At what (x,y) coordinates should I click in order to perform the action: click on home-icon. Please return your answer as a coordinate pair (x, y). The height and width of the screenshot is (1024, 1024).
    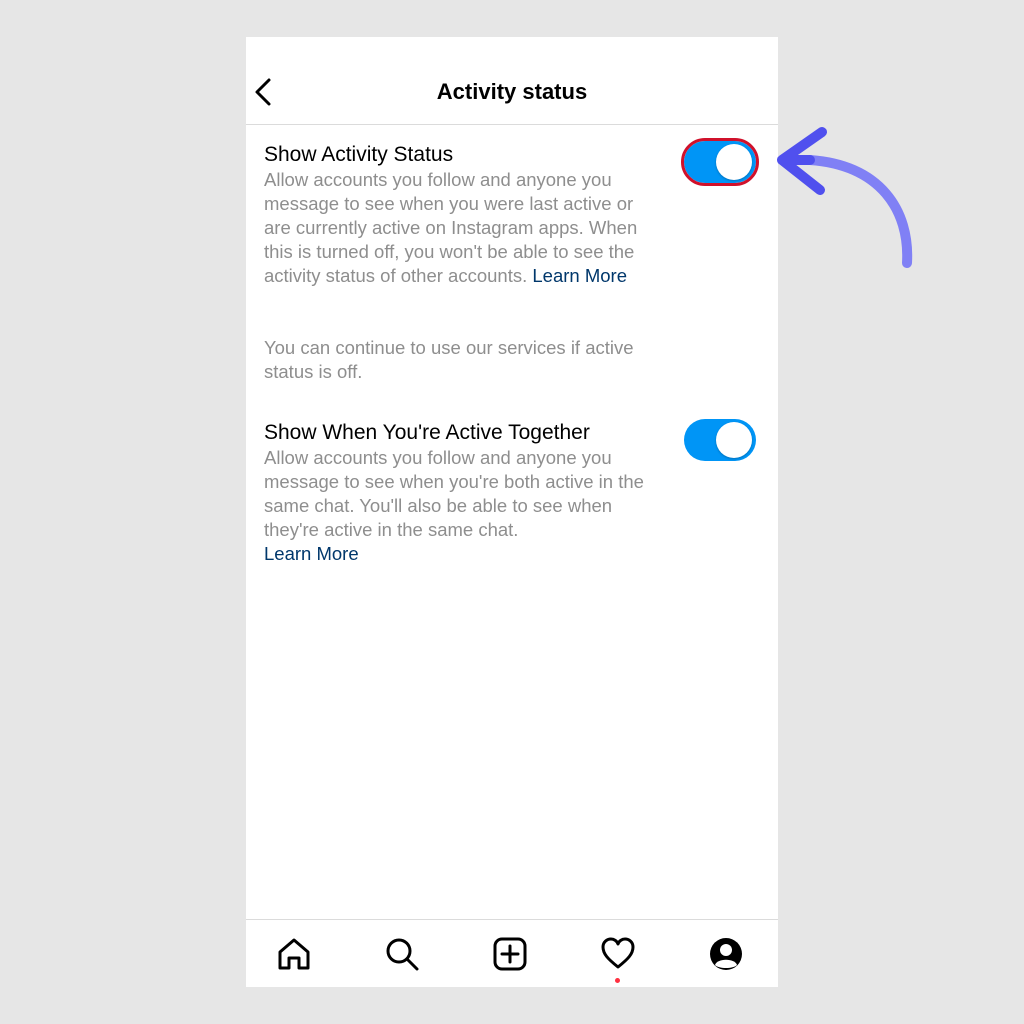
    Looking at the image, I should click on (294, 954).